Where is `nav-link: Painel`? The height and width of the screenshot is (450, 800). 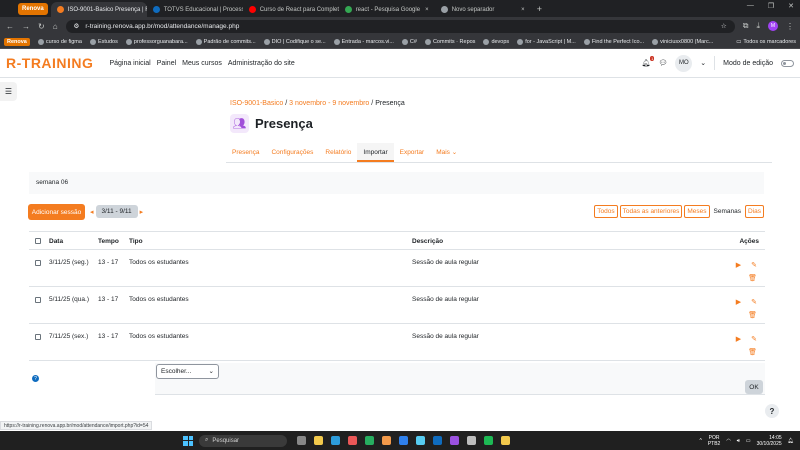 nav-link: Painel is located at coordinates (166, 63).